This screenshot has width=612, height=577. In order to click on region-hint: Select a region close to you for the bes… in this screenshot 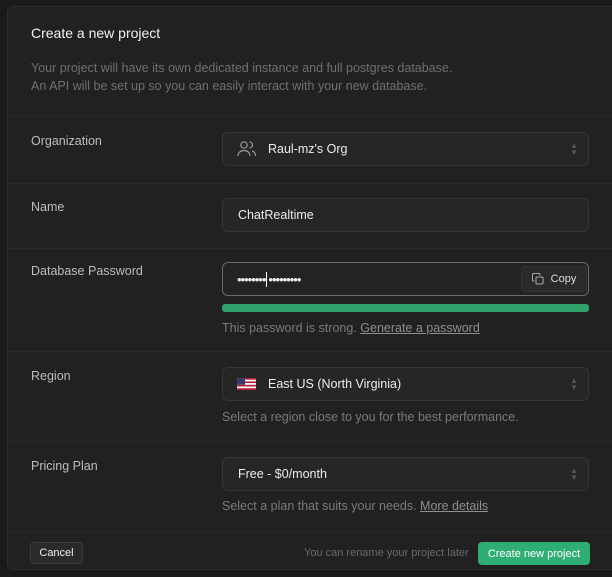, I will do `click(370, 417)`.